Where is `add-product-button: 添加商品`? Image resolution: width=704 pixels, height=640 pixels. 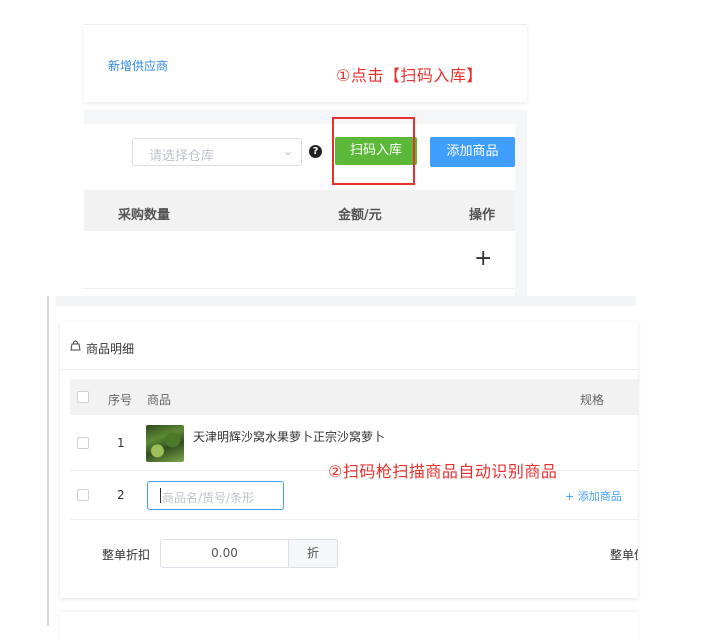 add-product-button: 添加商品 is located at coordinates (472, 152).